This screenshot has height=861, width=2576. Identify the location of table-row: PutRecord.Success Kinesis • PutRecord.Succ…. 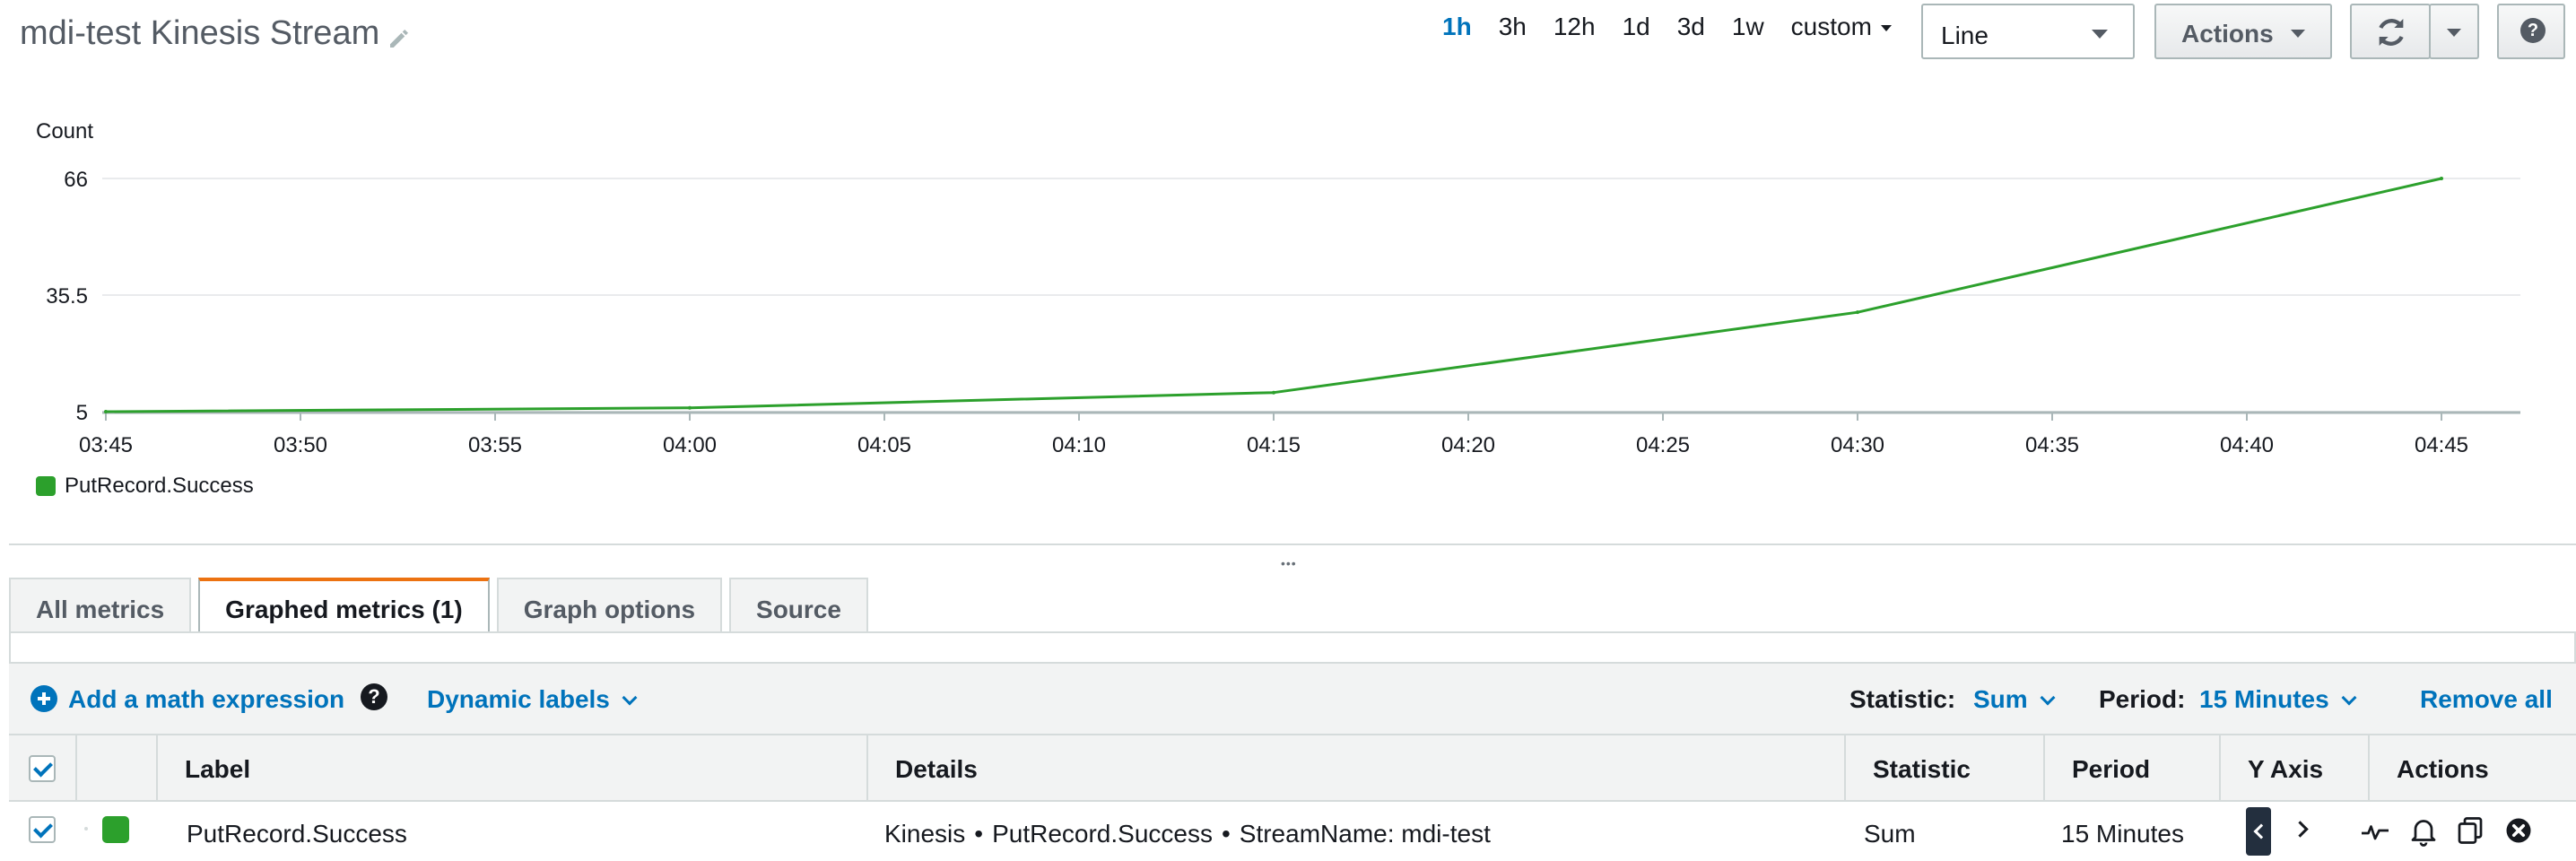
(1292, 831).